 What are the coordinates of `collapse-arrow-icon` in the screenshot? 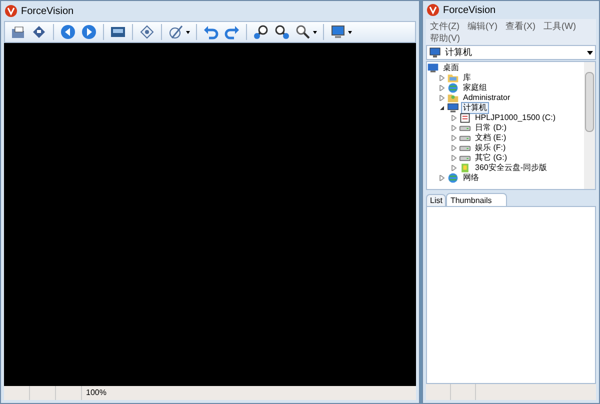 It's located at (442, 108).